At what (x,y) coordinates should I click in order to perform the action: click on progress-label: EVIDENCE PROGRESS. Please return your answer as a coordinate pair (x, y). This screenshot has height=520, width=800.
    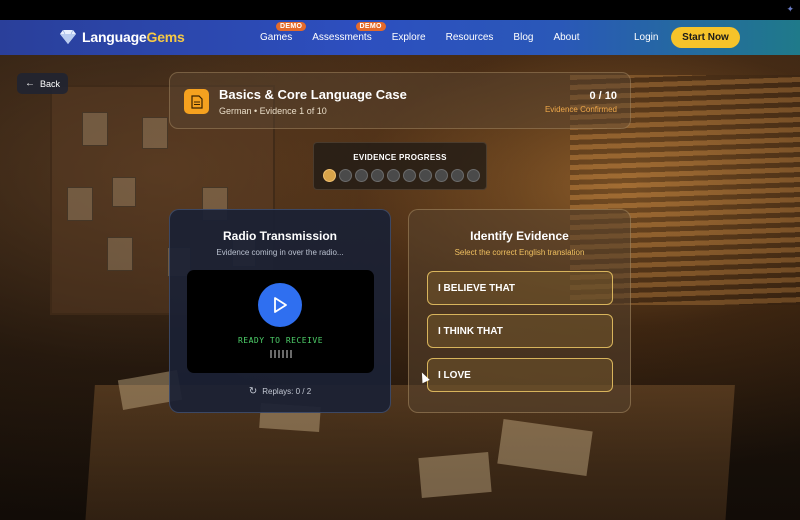
    Looking at the image, I should click on (400, 157).